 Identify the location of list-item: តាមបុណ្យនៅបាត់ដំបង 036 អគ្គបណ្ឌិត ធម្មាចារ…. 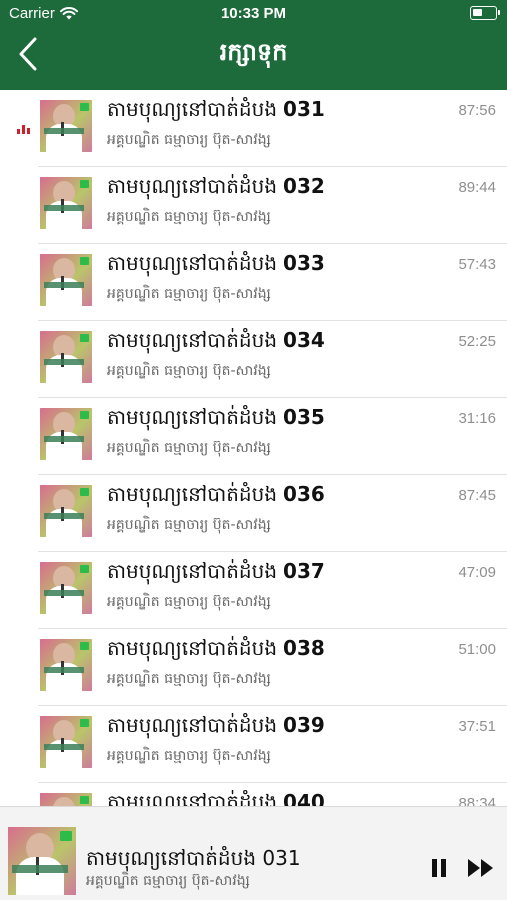
(253, 513).